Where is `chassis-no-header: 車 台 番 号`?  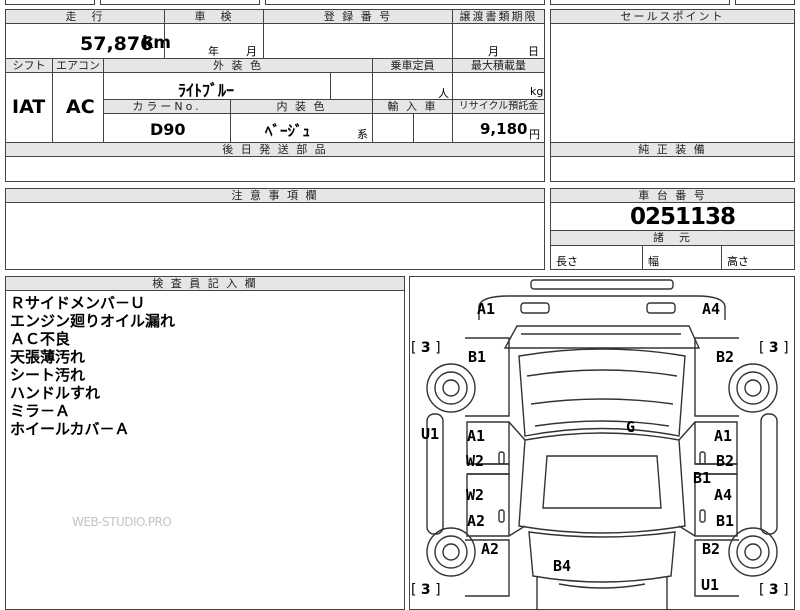
chassis-no-header: 車 台 番 号 is located at coordinates (672, 195).